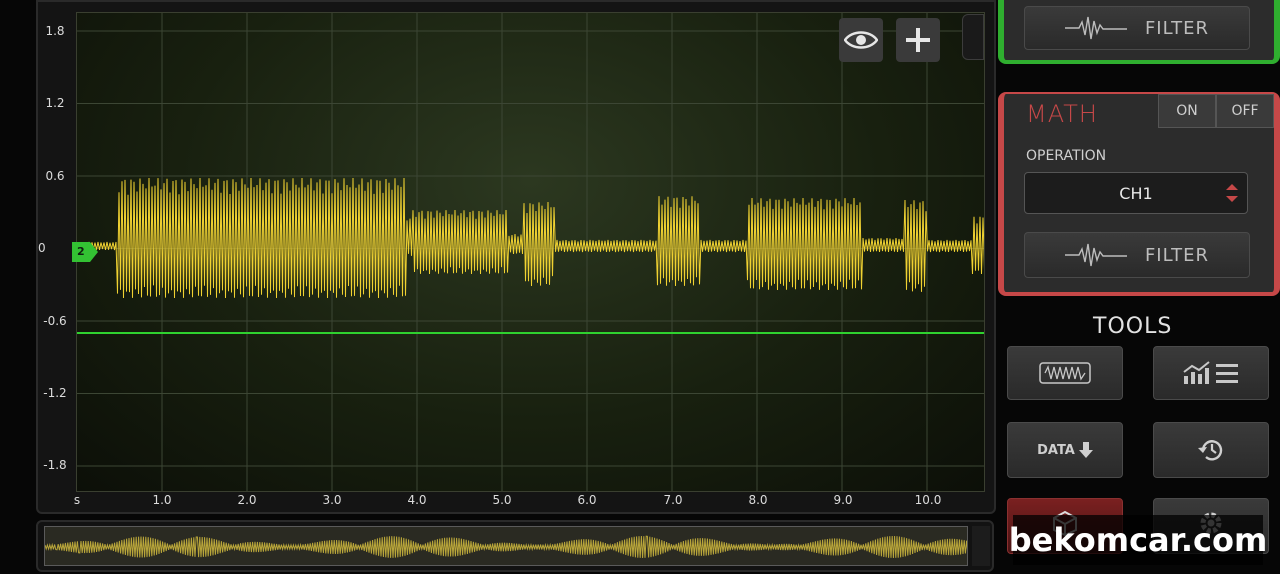  I want to click on math-on-button: ON, so click(1187, 111).